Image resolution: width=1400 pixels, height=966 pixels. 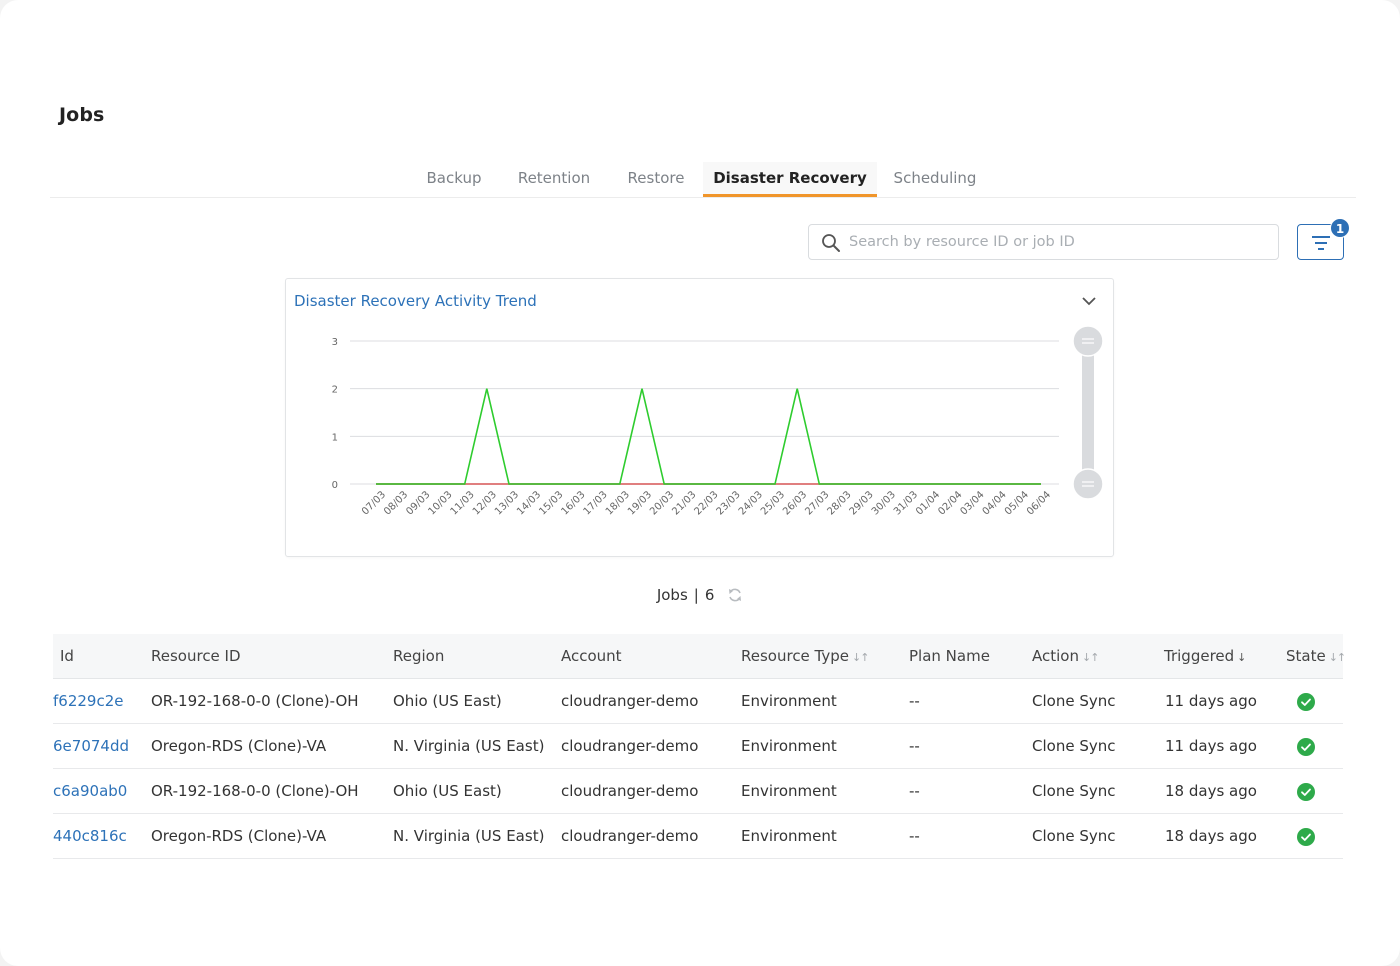 I want to click on x-tick-label: 01/04, so click(x=928, y=503).